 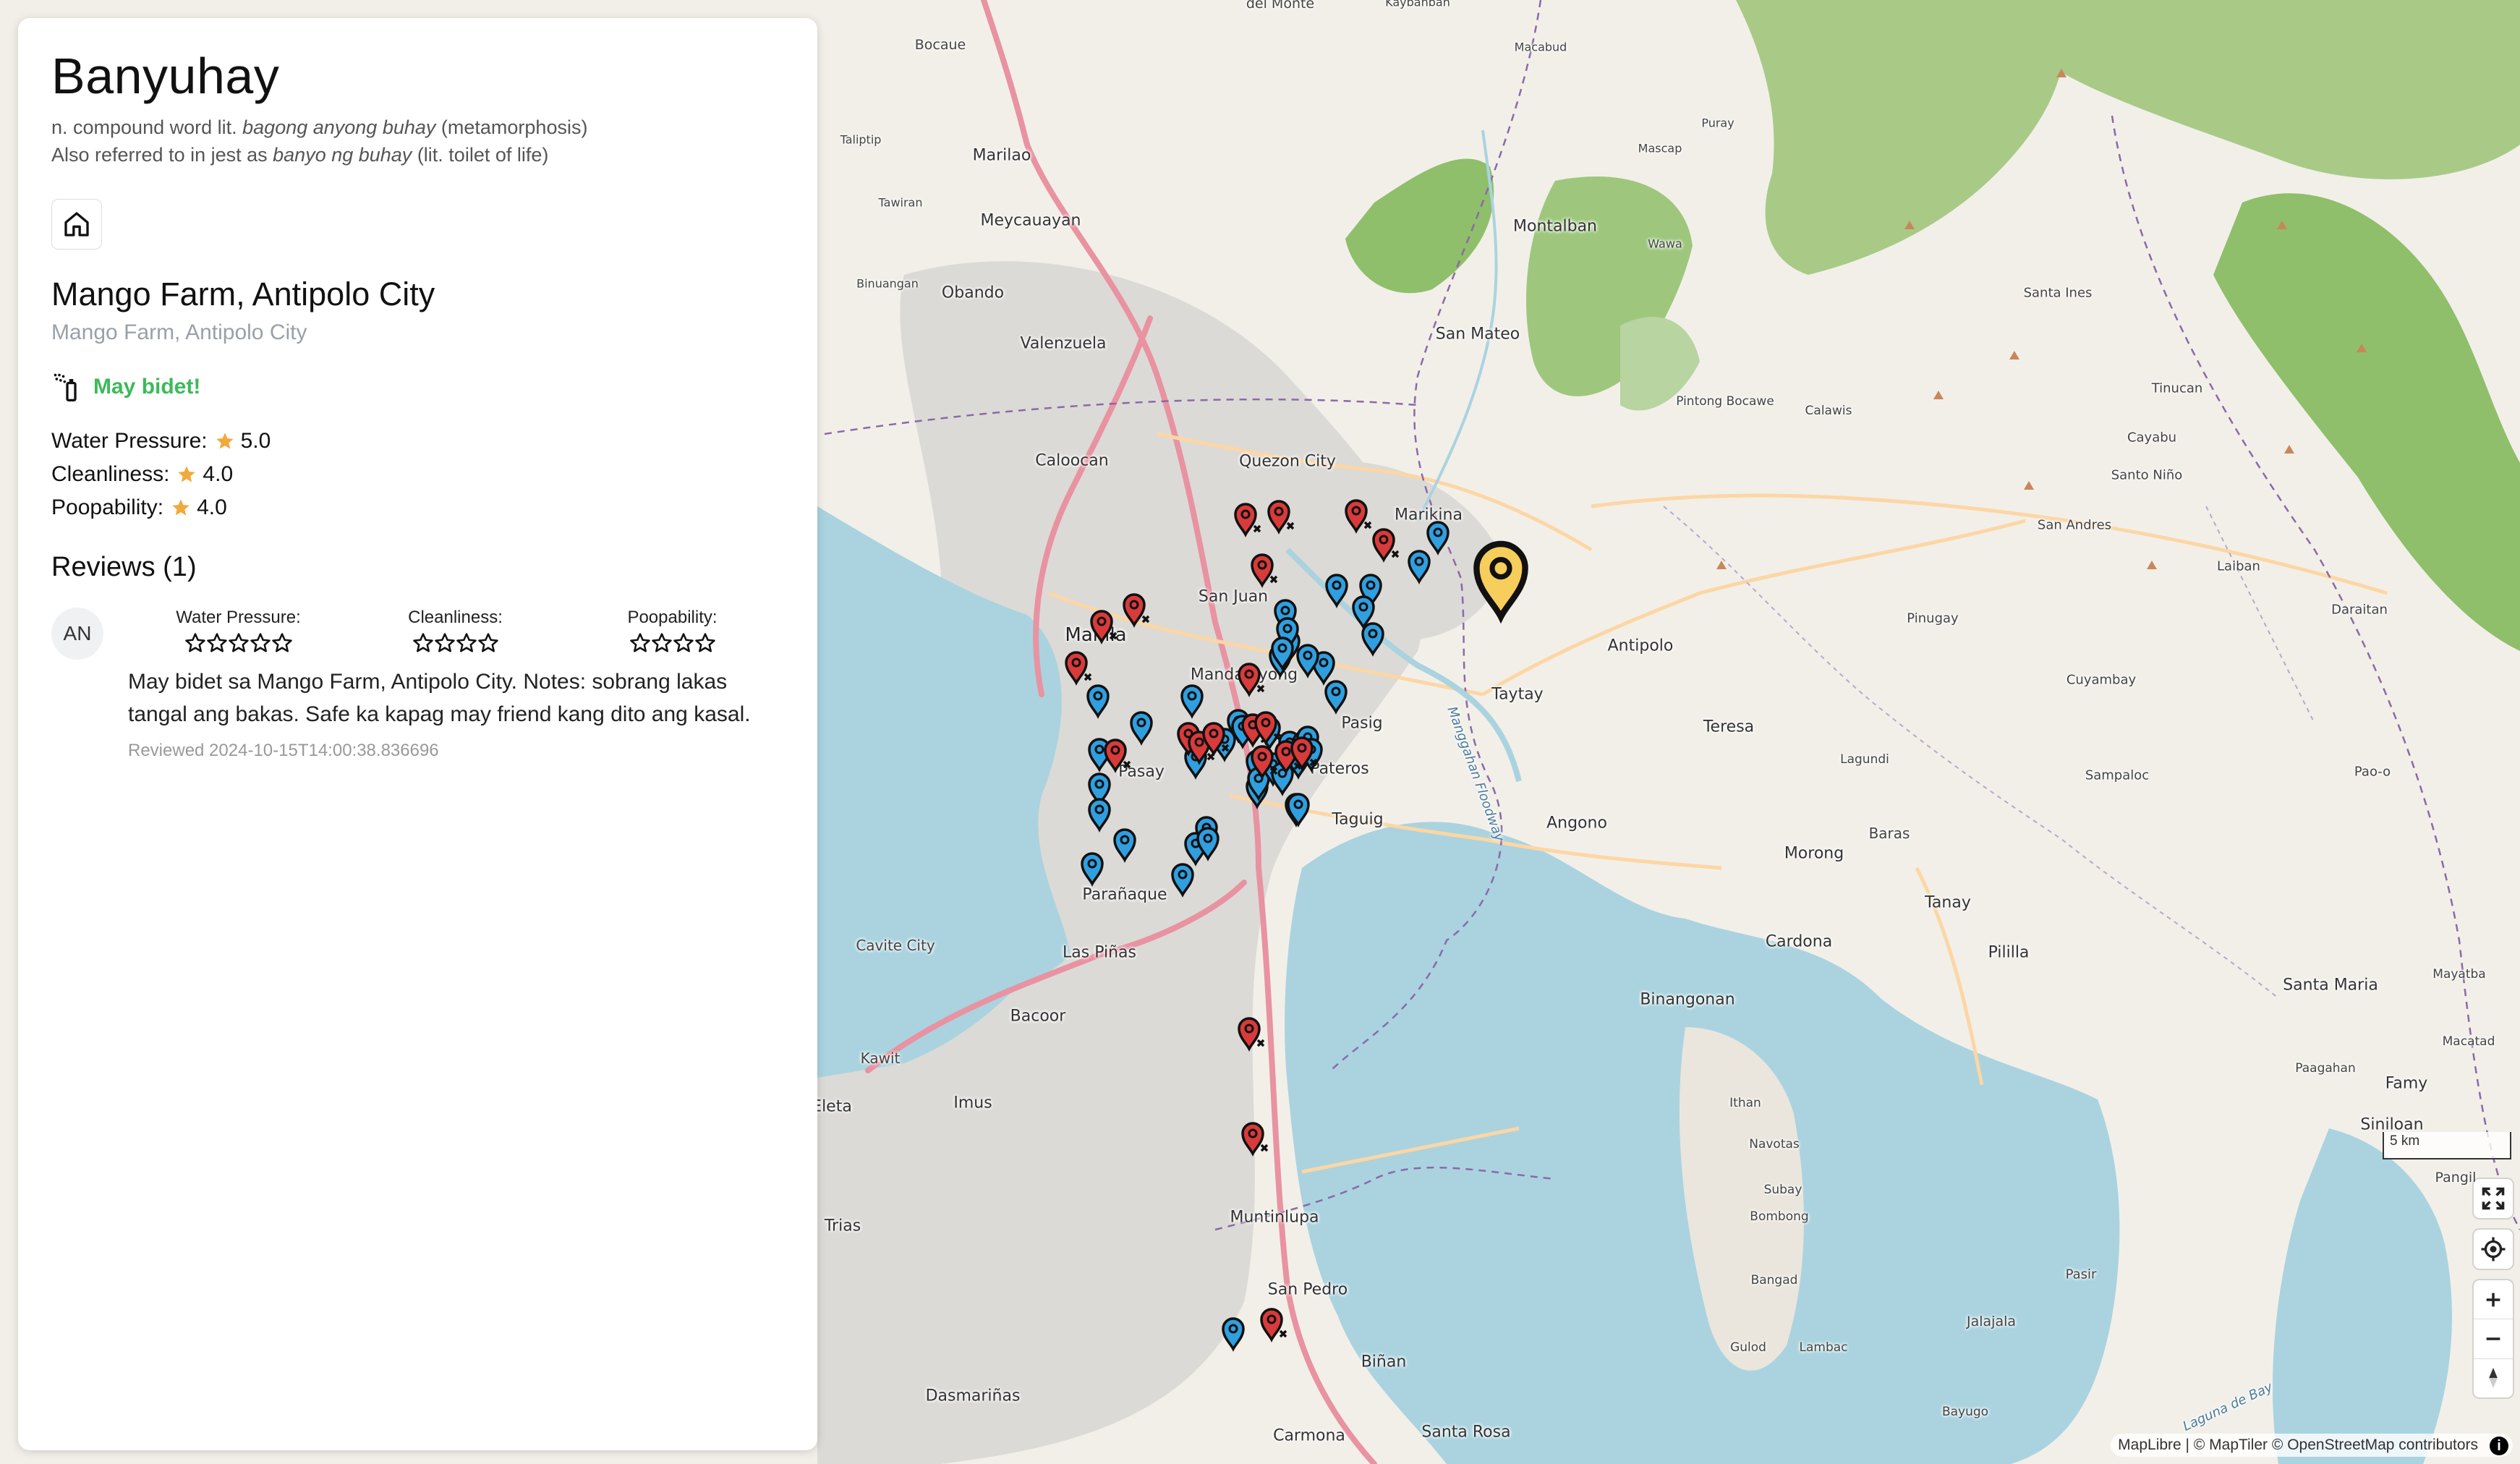 What do you see at coordinates (2405, 1141) in the screenshot?
I see `scale-label: 5 km` at bounding box center [2405, 1141].